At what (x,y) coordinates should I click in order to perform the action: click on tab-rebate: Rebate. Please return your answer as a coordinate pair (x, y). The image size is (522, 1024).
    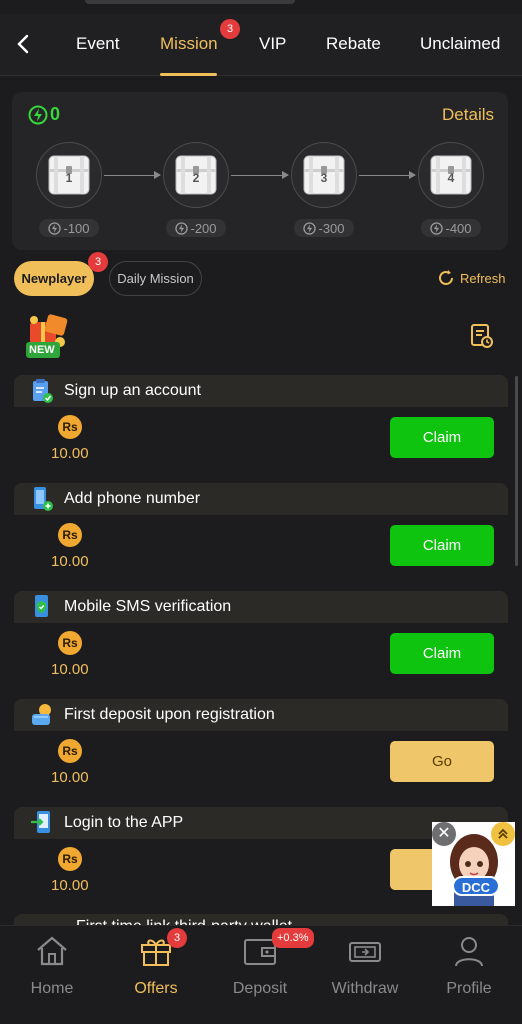
    Looking at the image, I should click on (353, 44).